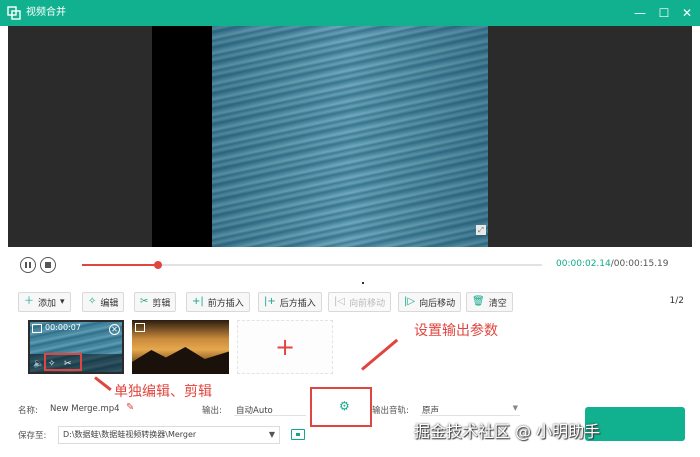  I want to click on title-bar: 视频合并 — ☐ ✕, so click(350, 13).